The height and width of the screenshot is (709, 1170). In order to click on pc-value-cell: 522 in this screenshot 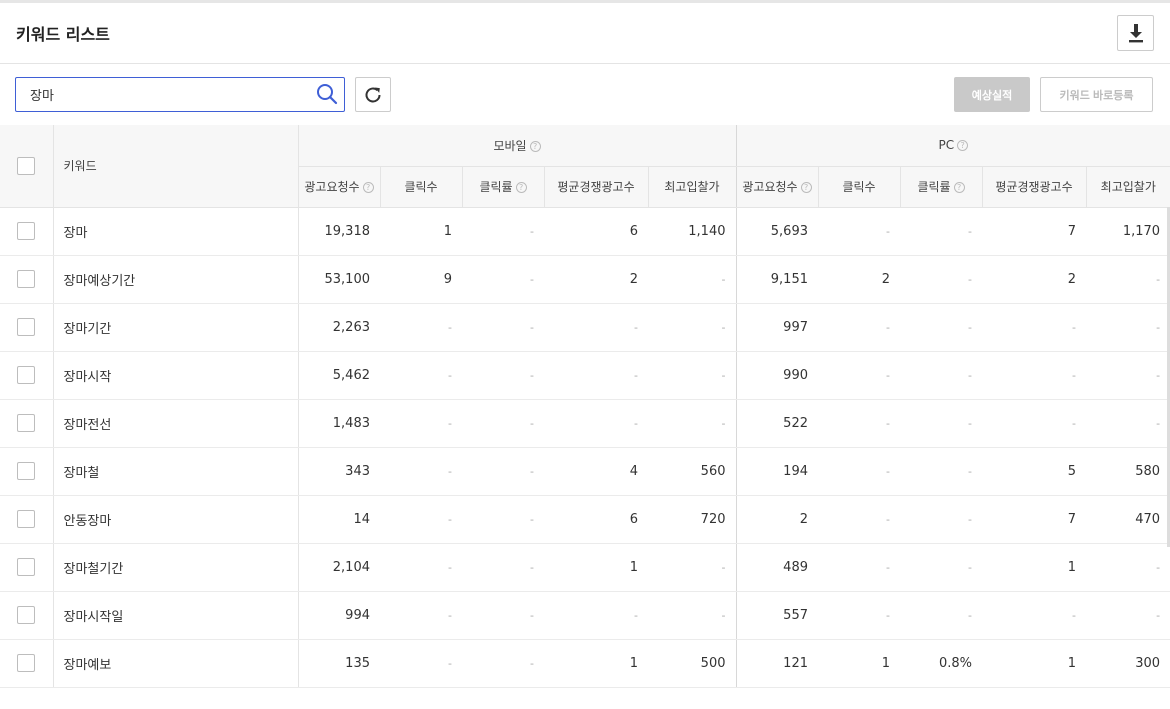, I will do `click(777, 423)`.